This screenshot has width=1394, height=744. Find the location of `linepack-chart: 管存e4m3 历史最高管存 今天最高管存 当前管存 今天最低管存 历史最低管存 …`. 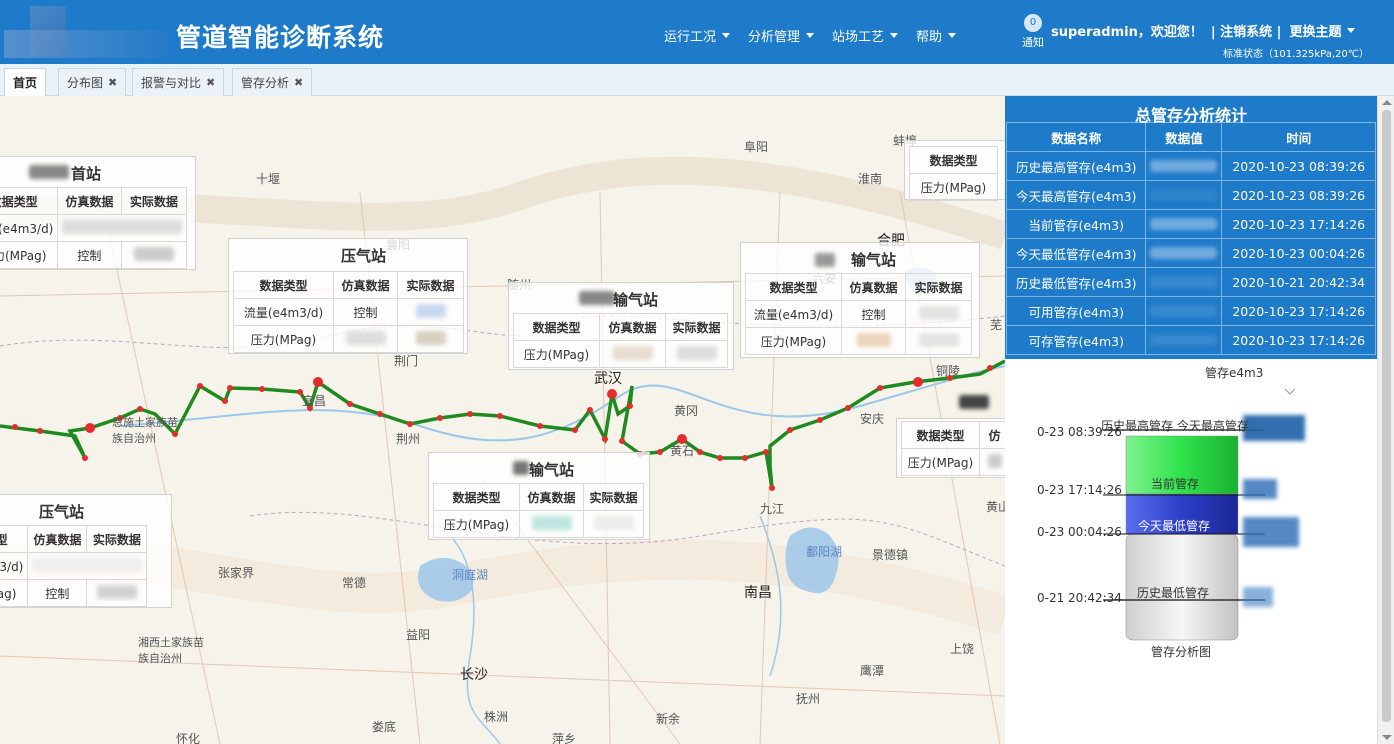

linepack-chart: 管存e4m3 历史最高管存 今天最高管存 当前管存 今天最低管存 历史最低管存 … is located at coordinates (1191, 551).